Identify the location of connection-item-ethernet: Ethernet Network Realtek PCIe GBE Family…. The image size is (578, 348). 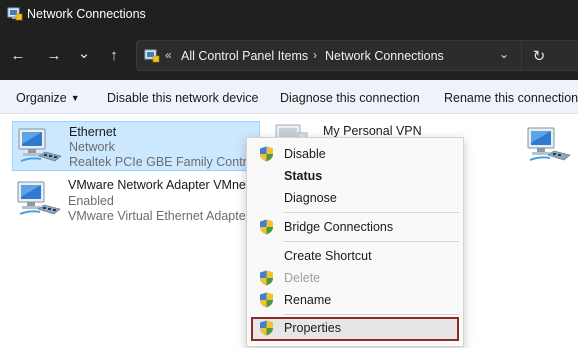
(141, 146).